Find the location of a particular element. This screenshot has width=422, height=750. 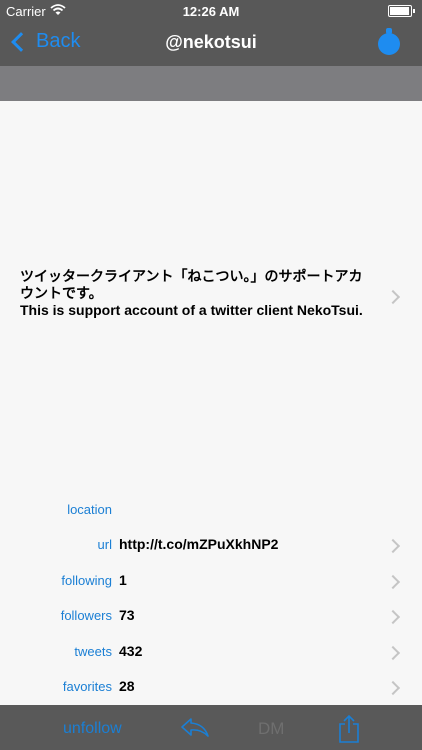

favorites-label: favorites is located at coordinates (87, 686).